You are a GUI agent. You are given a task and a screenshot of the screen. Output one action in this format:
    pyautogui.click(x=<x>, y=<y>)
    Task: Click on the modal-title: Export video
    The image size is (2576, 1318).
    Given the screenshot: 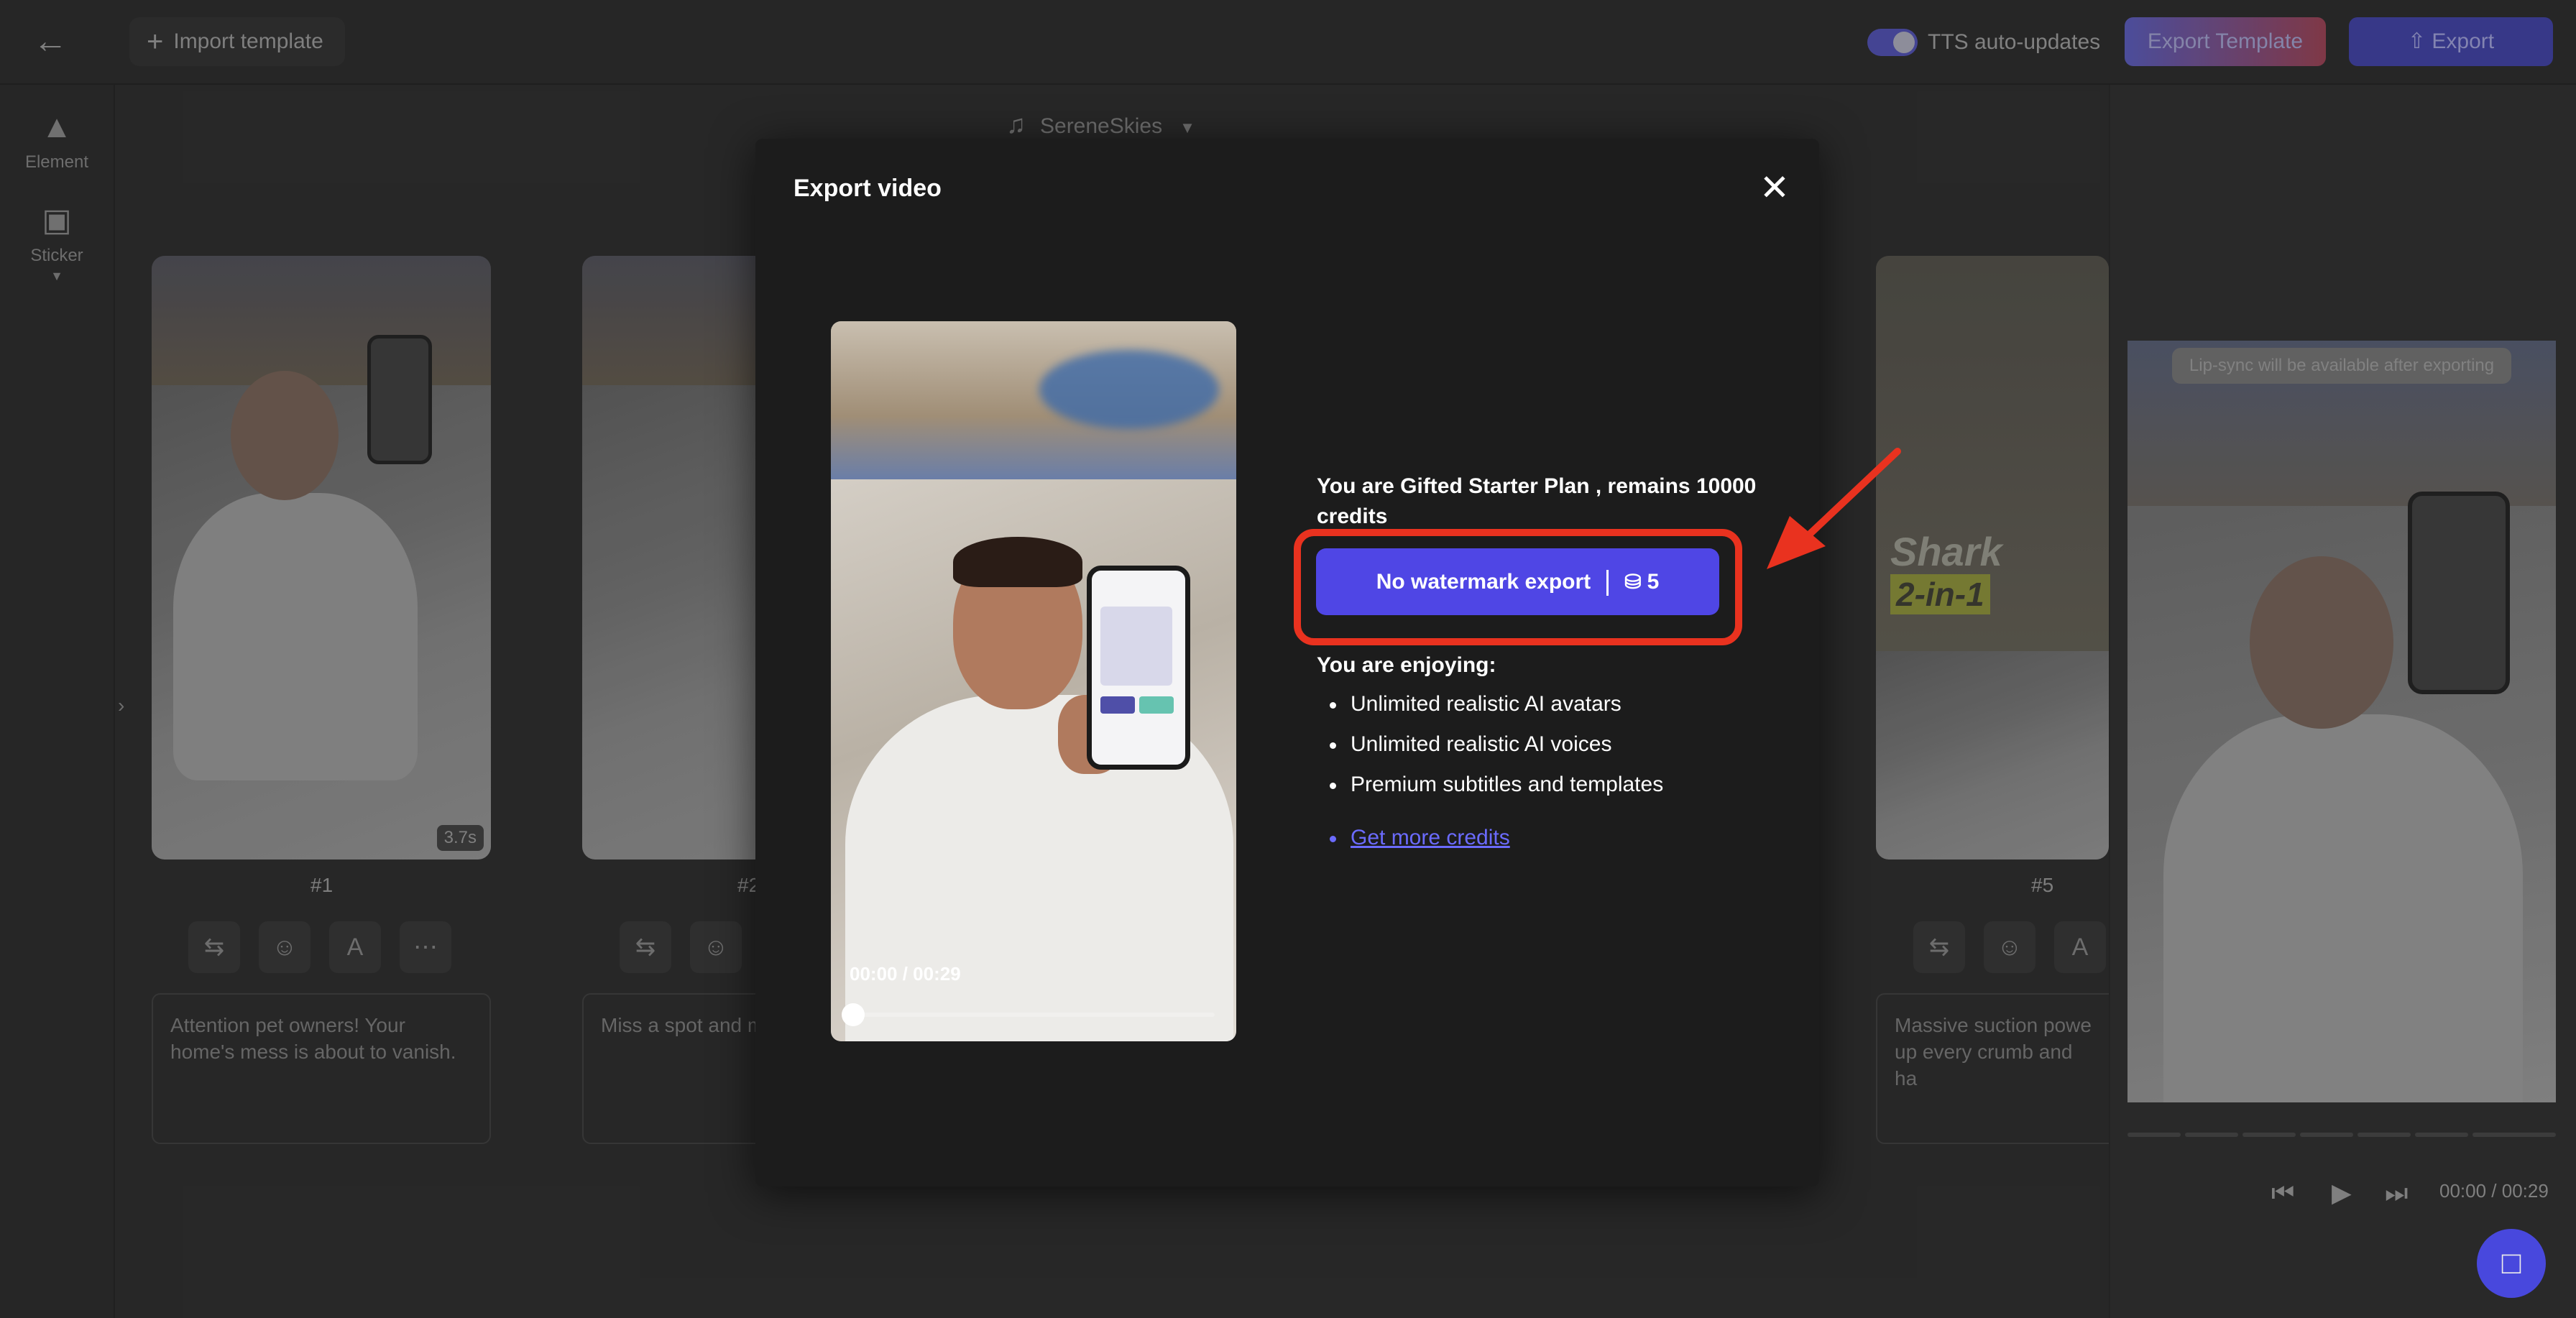 What is the action you would take?
    pyautogui.click(x=868, y=188)
    